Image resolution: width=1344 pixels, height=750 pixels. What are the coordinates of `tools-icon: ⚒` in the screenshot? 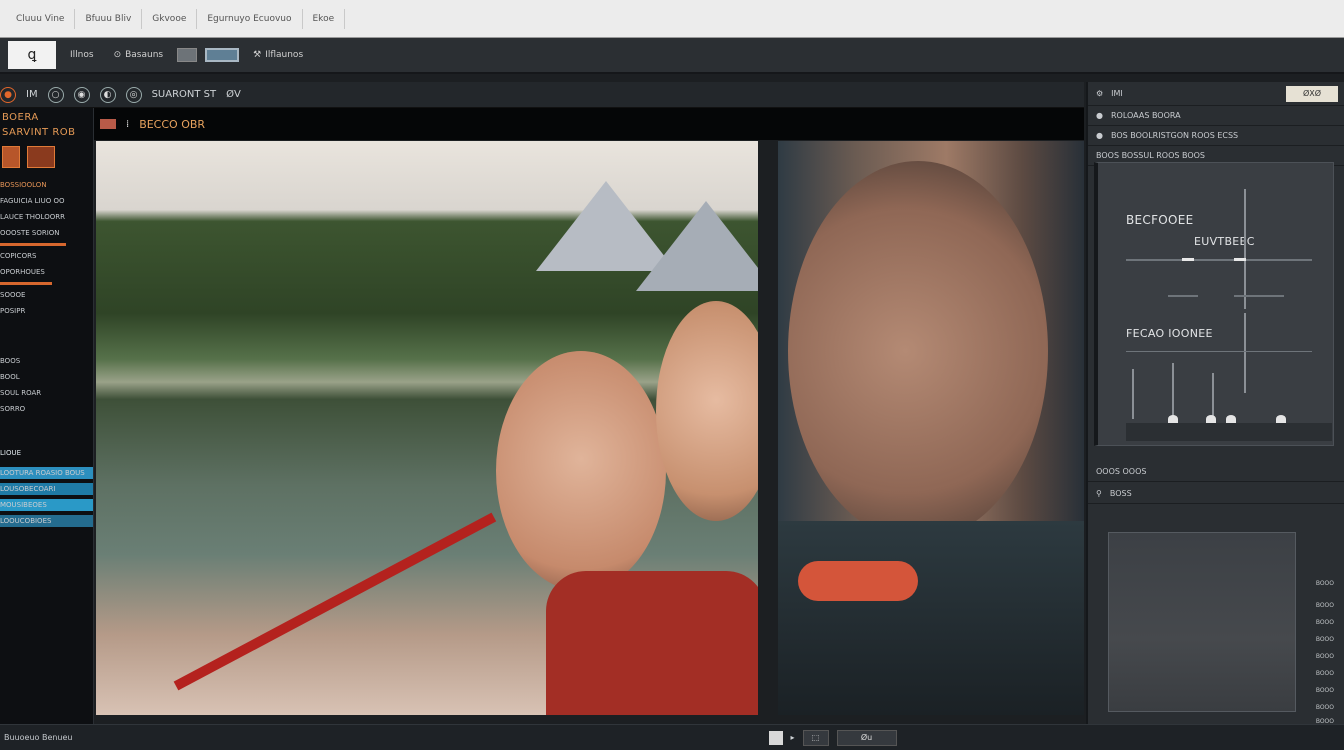 It's located at (257, 55).